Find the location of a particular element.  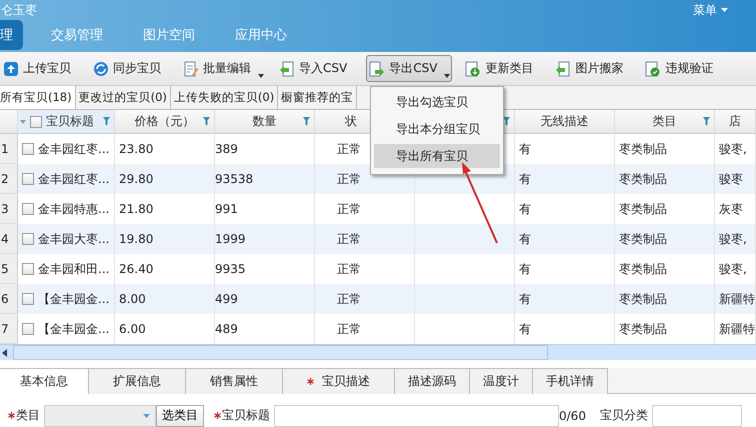

toolbar-button: 更新类目 is located at coordinates (502, 68).